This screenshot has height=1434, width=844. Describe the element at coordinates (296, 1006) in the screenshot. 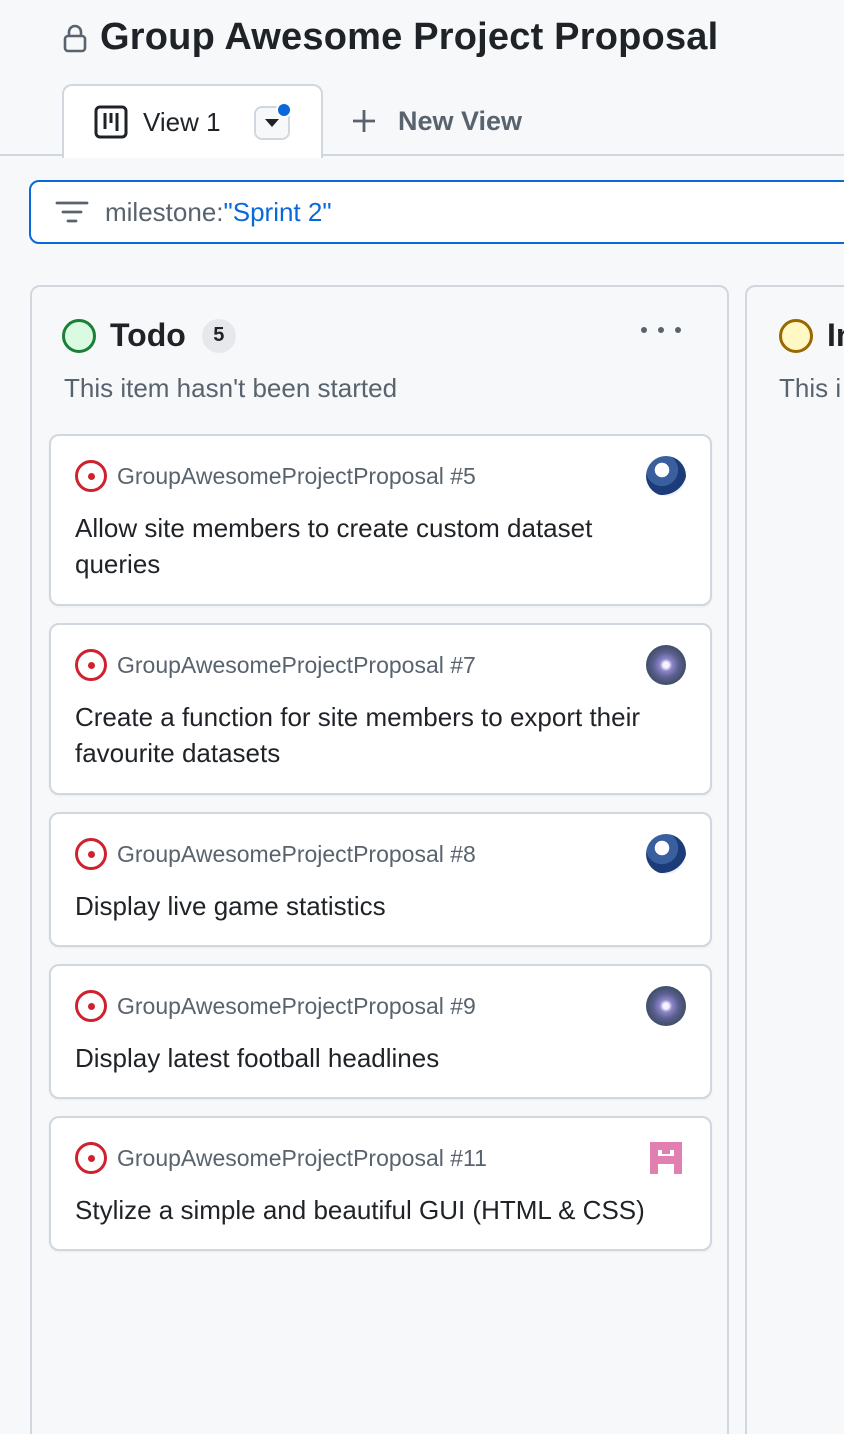

I see `card-repo-link: GroupAwesomeProjectProposal #9` at that location.